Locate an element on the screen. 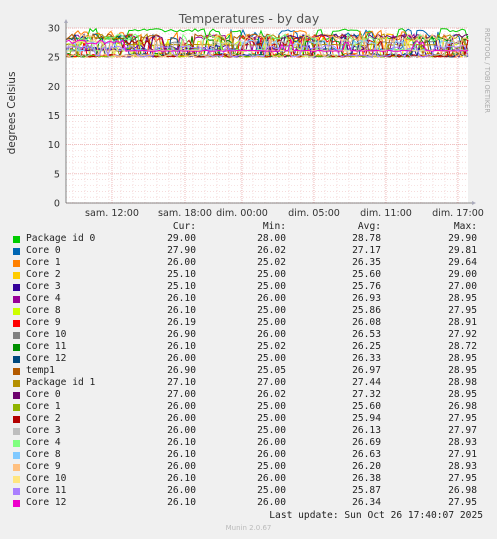 The width and height of the screenshot is (497, 539). legend-max-value: 28.91 is located at coordinates (462, 322).